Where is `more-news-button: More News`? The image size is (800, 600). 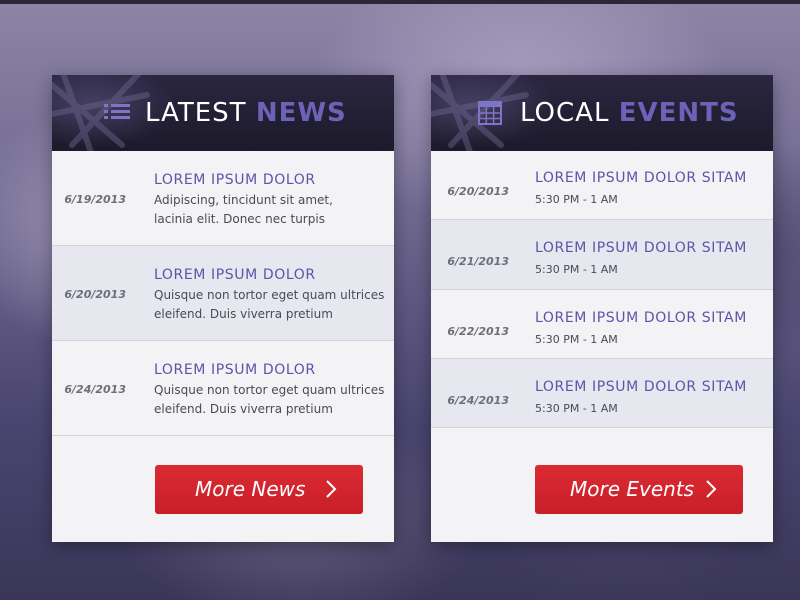 more-news-button: More News is located at coordinates (259, 489).